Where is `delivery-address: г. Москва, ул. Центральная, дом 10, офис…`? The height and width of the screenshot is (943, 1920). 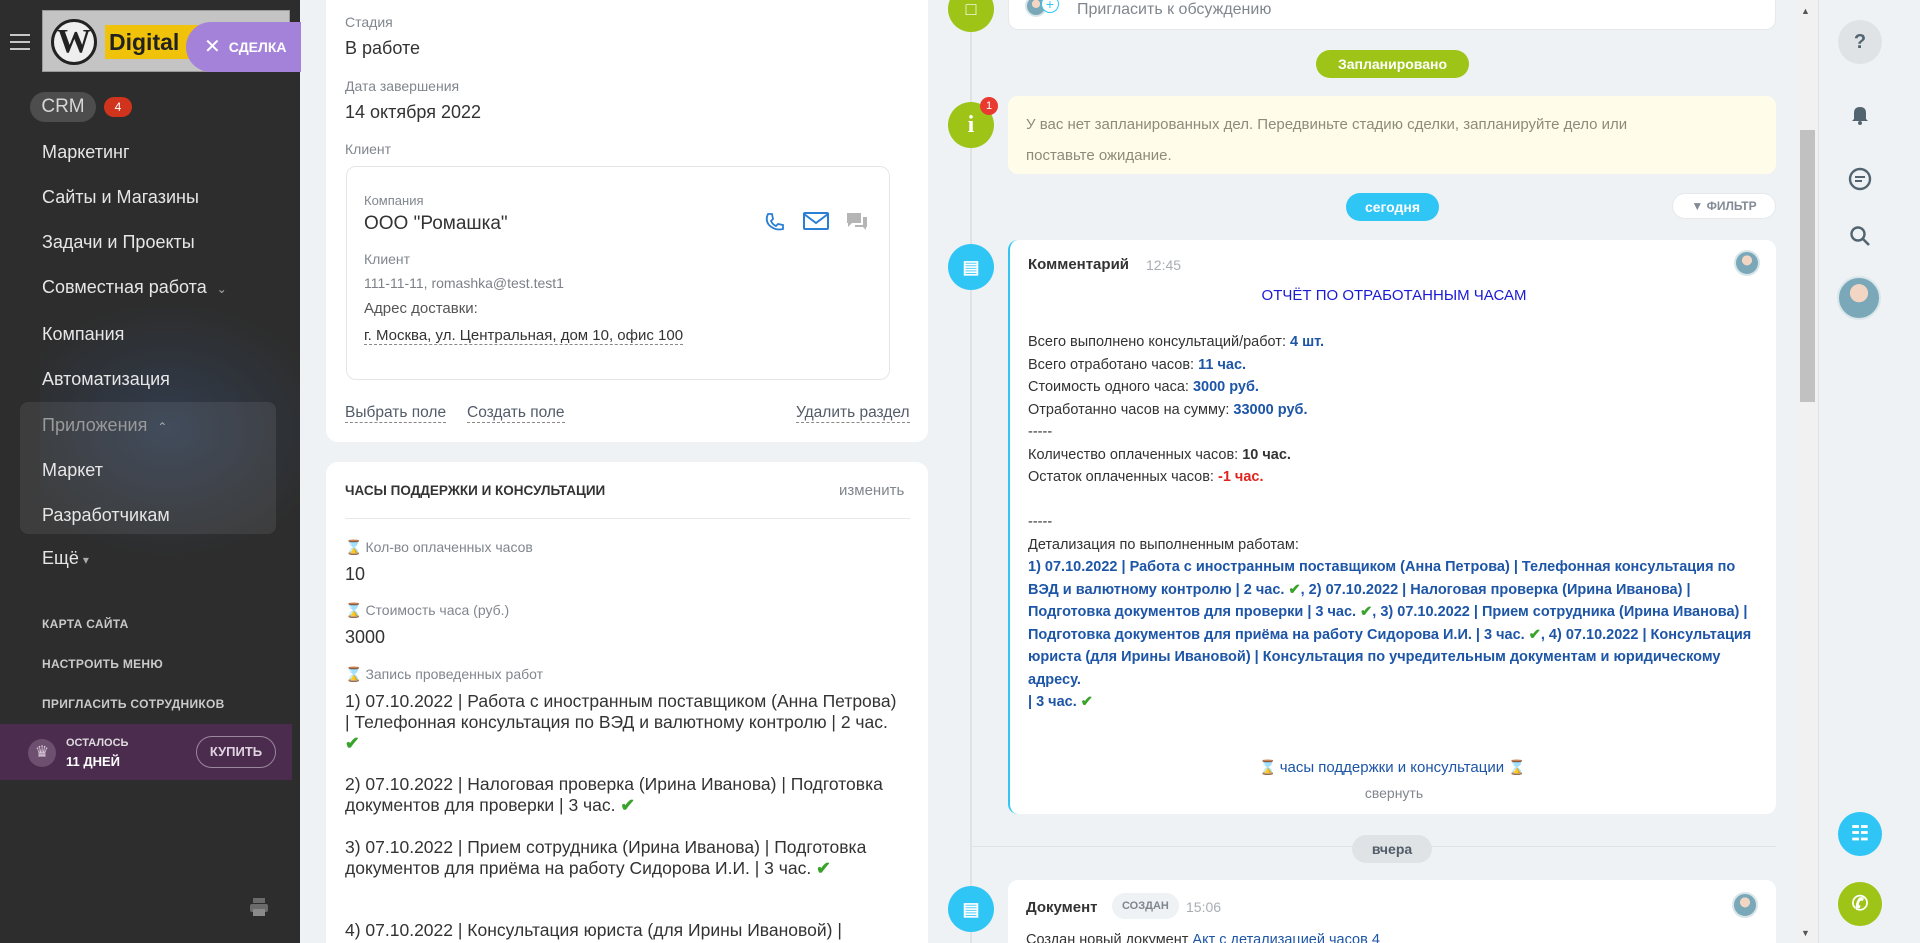 delivery-address: г. Москва, ул. Центральная, дом 10, офис… is located at coordinates (524, 336).